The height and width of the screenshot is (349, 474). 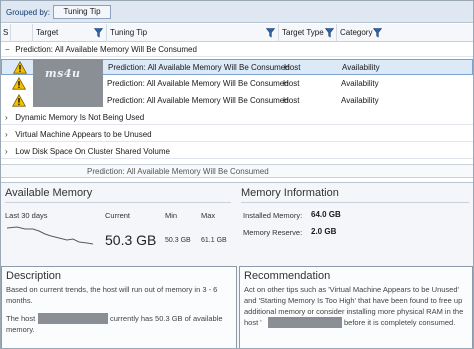 What do you see at coordinates (273, 215) in the screenshot?
I see `installed-memory-label: Installed Memory:` at bounding box center [273, 215].